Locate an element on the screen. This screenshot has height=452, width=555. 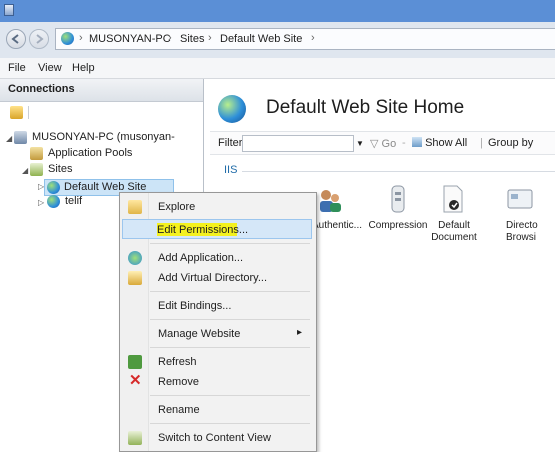
remove-icon: ✕ is located at coordinates (135, 380).